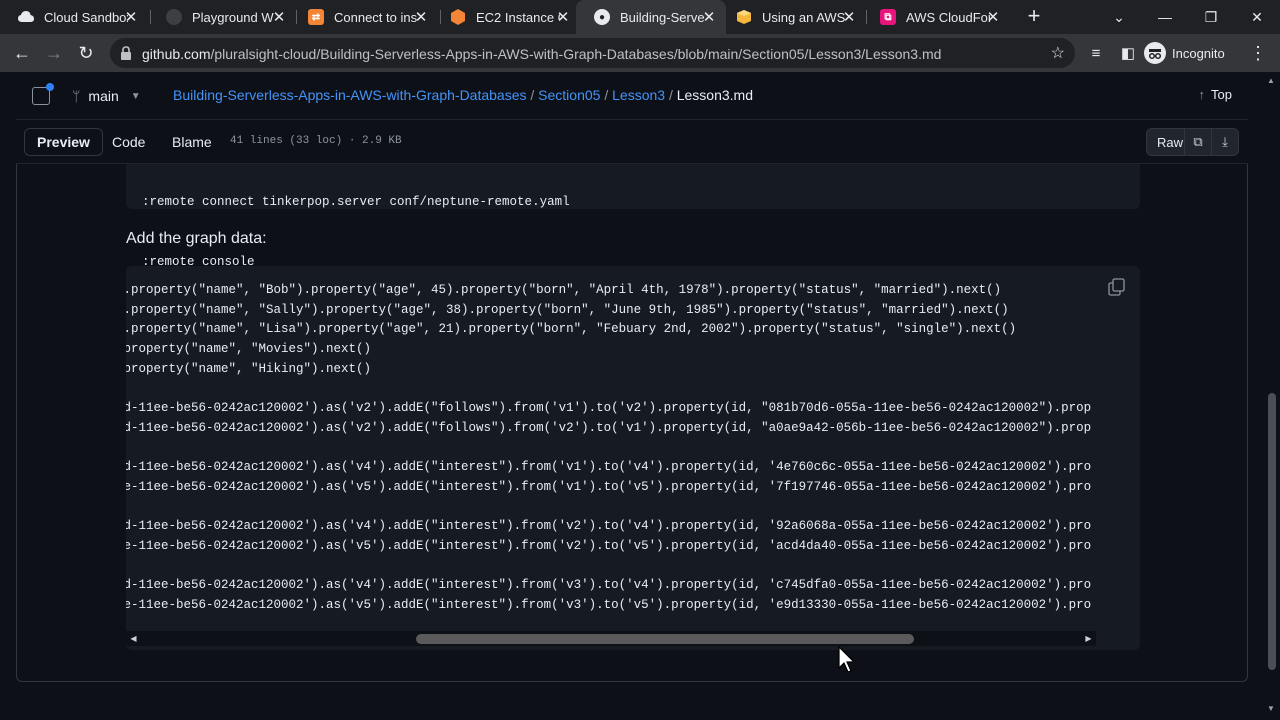  Describe the element at coordinates (715, 95) in the screenshot. I see `current-file-name: Lesson3.md` at that location.